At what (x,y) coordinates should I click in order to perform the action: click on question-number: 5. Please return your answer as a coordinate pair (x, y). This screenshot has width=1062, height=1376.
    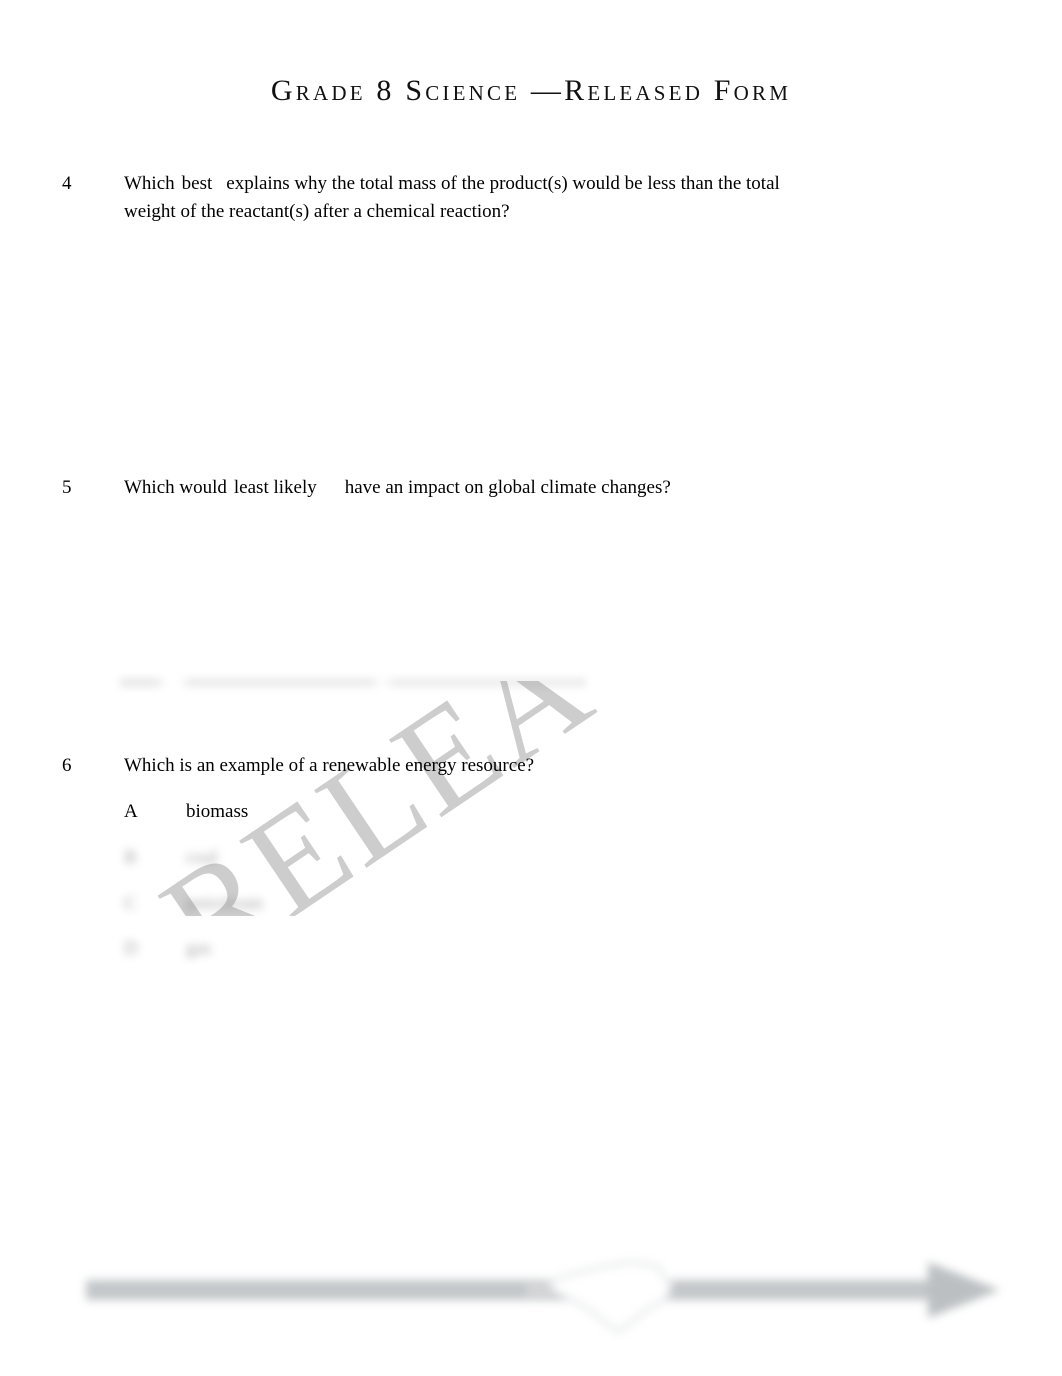
    Looking at the image, I should click on (67, 487).